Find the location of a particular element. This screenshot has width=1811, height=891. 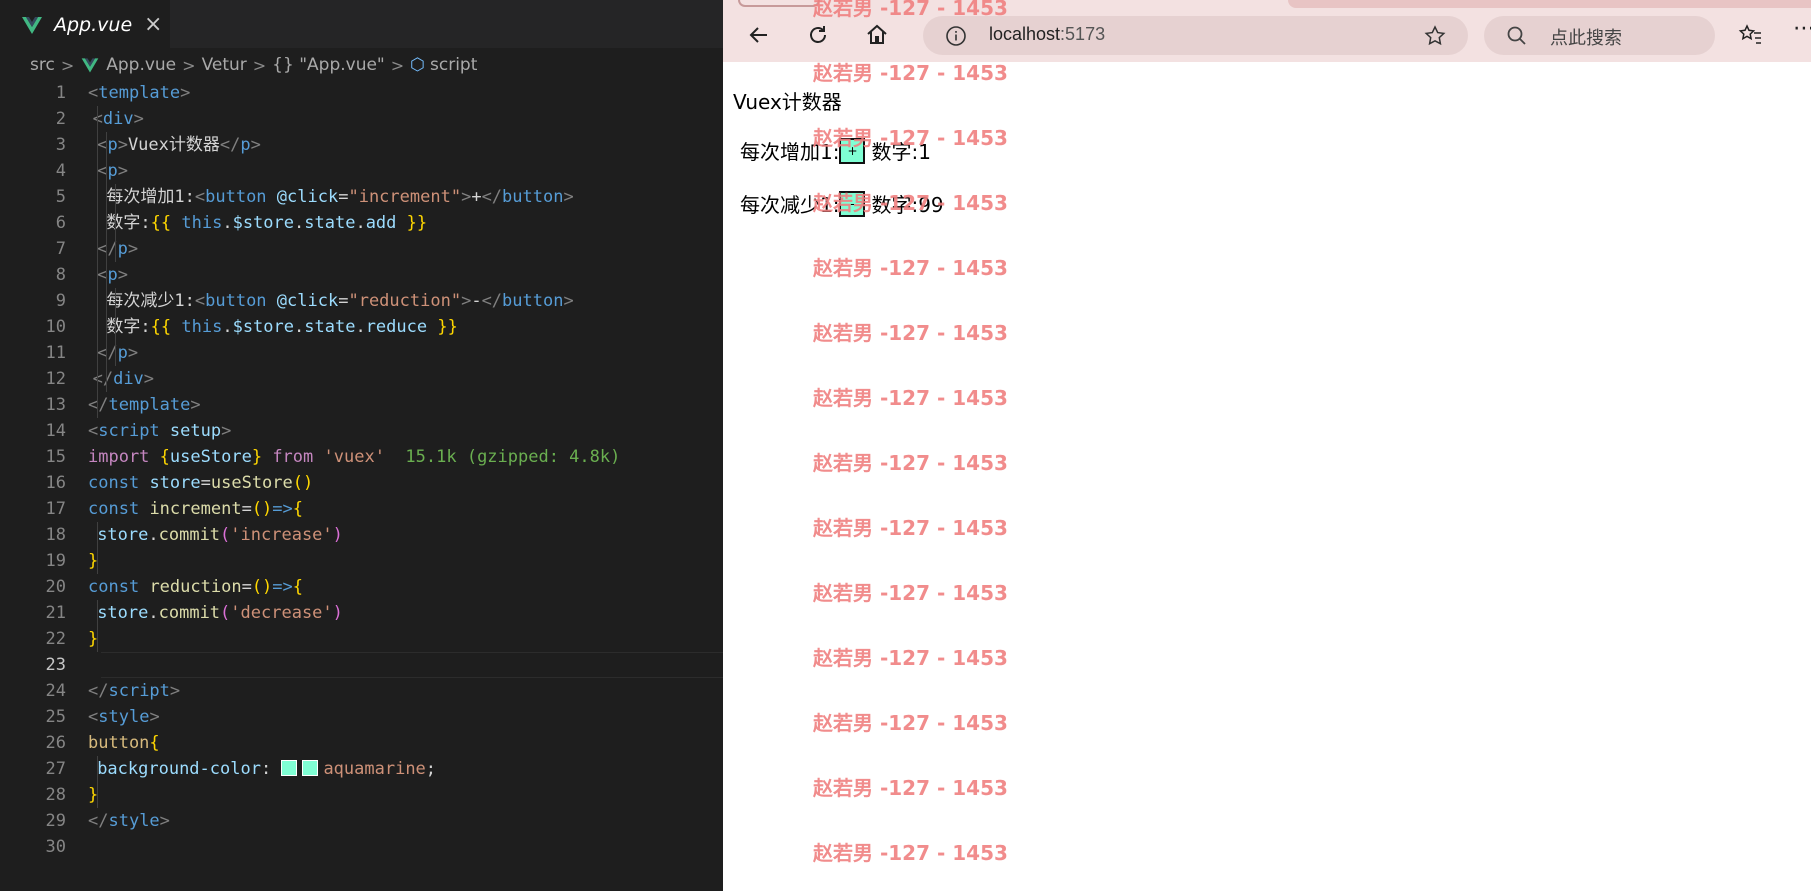

code-line: 26 button{ is located at coordinates (361, 743).